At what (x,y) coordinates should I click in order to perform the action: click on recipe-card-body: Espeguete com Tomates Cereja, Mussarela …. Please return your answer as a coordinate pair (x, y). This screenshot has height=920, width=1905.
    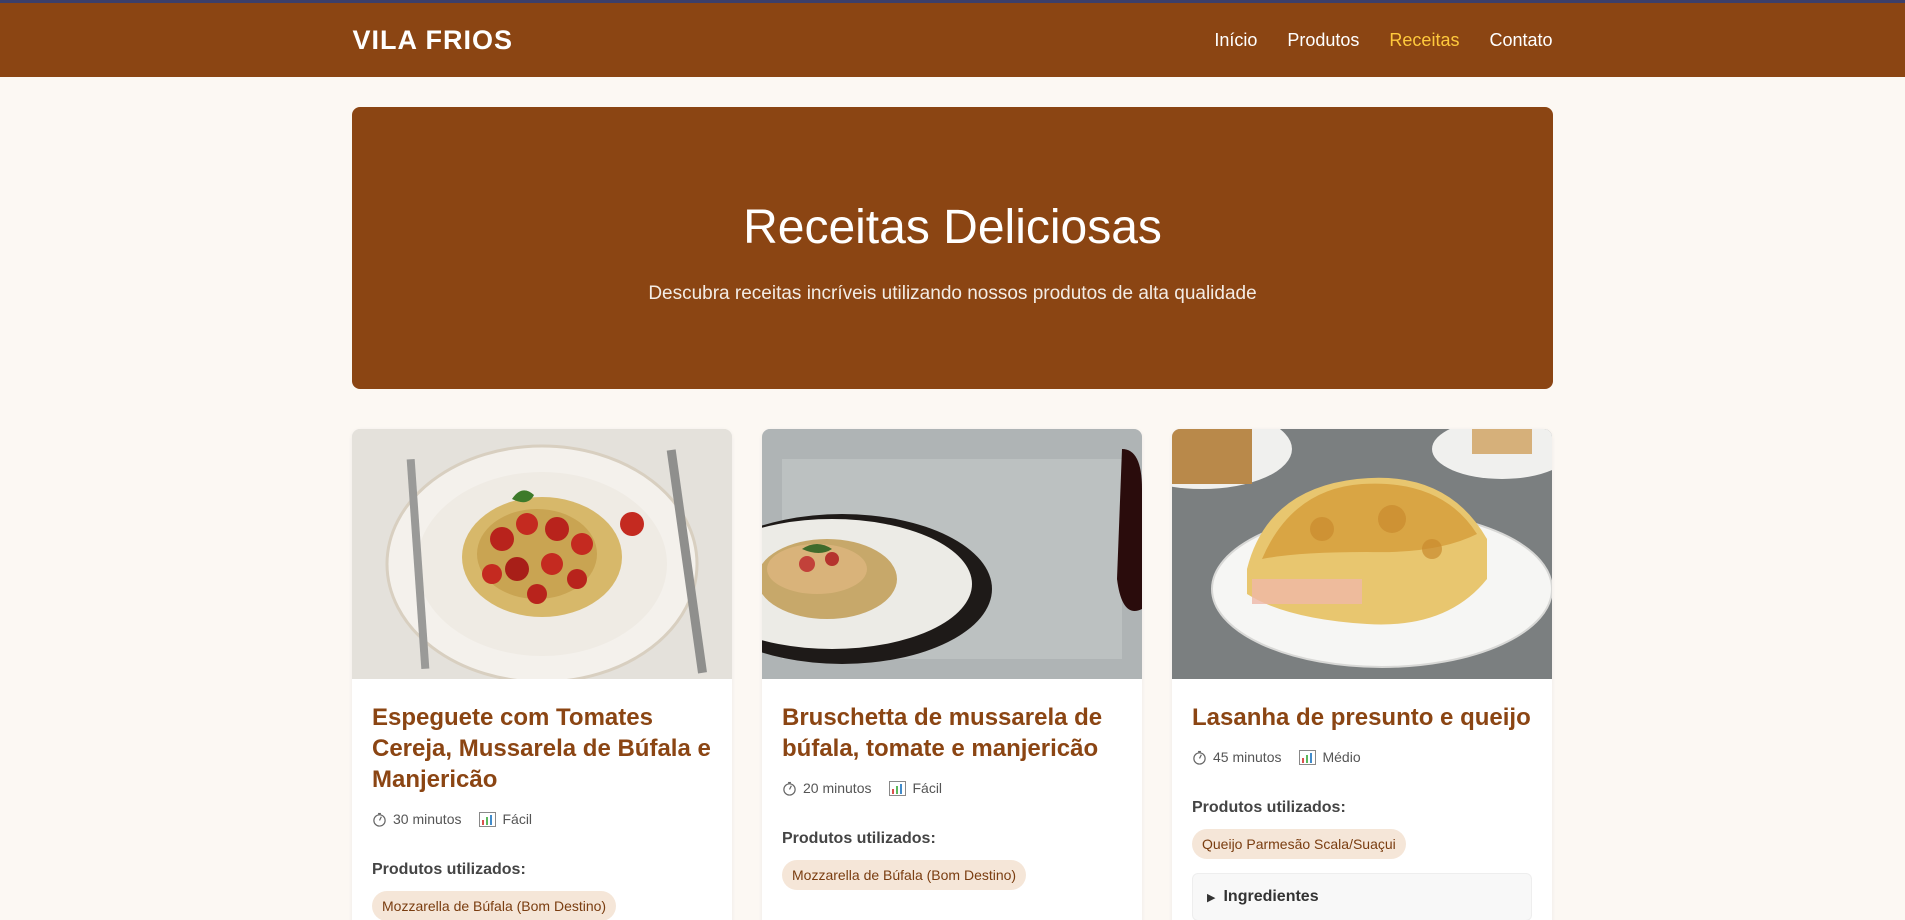
    Looking at the image, I should click on (542, 799).